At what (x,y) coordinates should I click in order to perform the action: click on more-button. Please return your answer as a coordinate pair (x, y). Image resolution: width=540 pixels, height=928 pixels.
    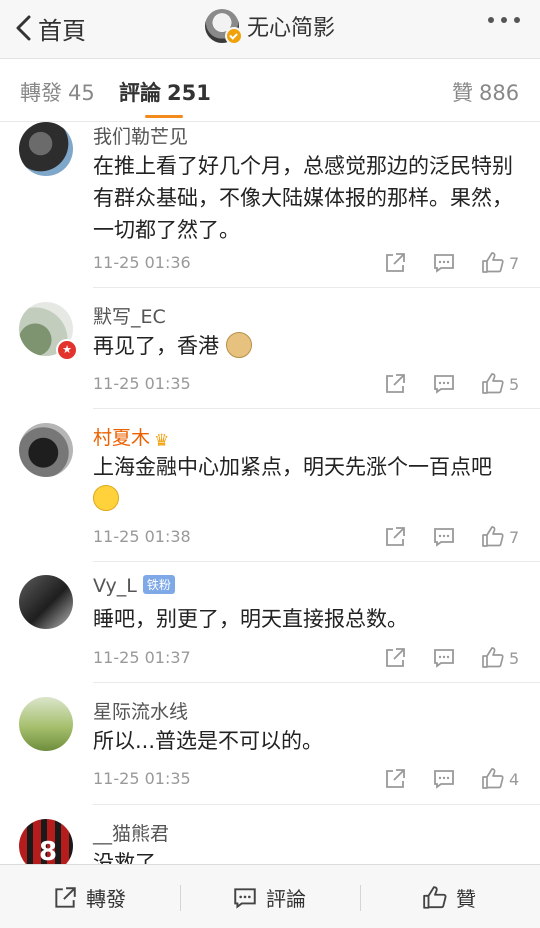
    Looking at the image, I should click on (504, 20).